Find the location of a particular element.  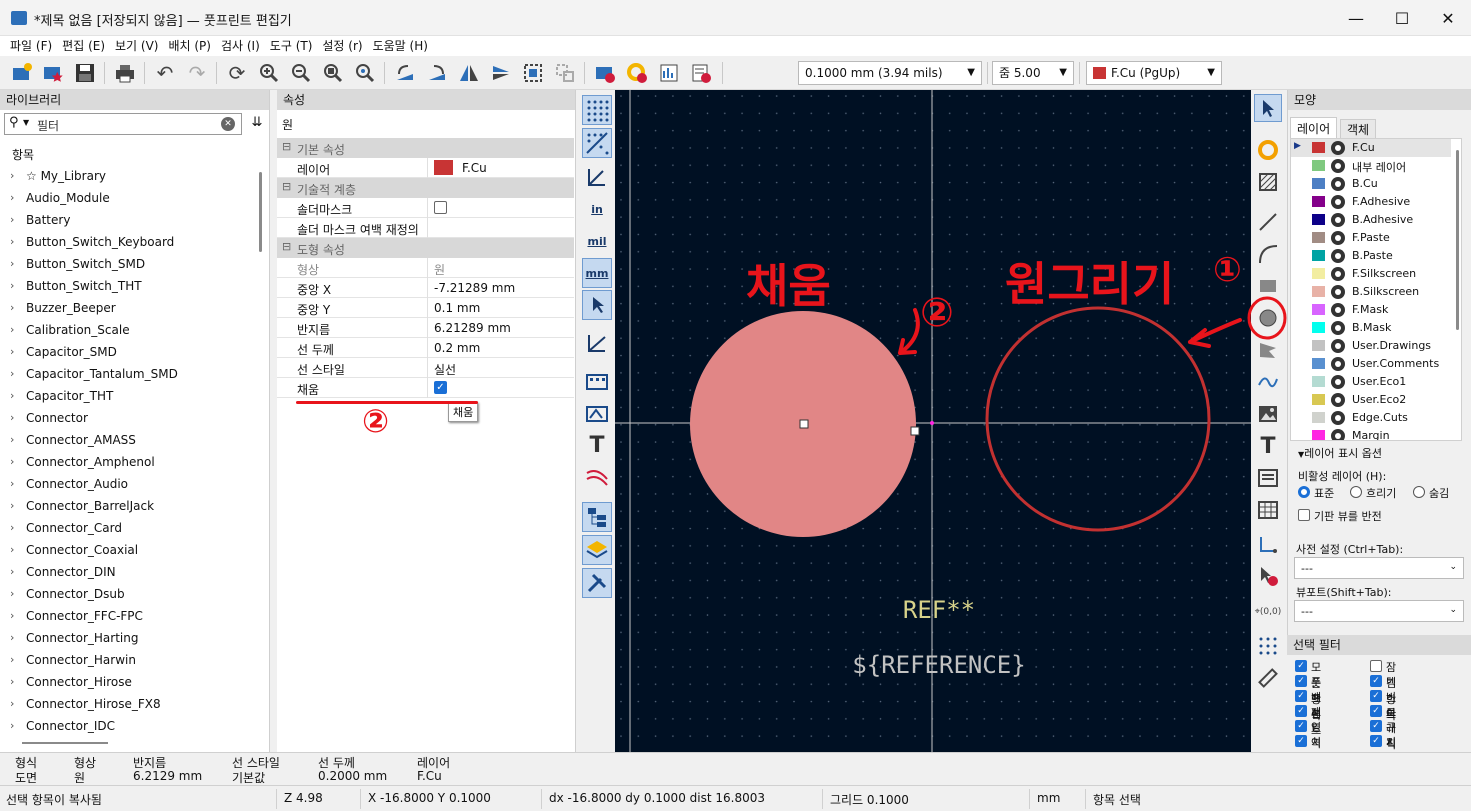

text-tool-icon: T is located at coordinates (1268, 446).